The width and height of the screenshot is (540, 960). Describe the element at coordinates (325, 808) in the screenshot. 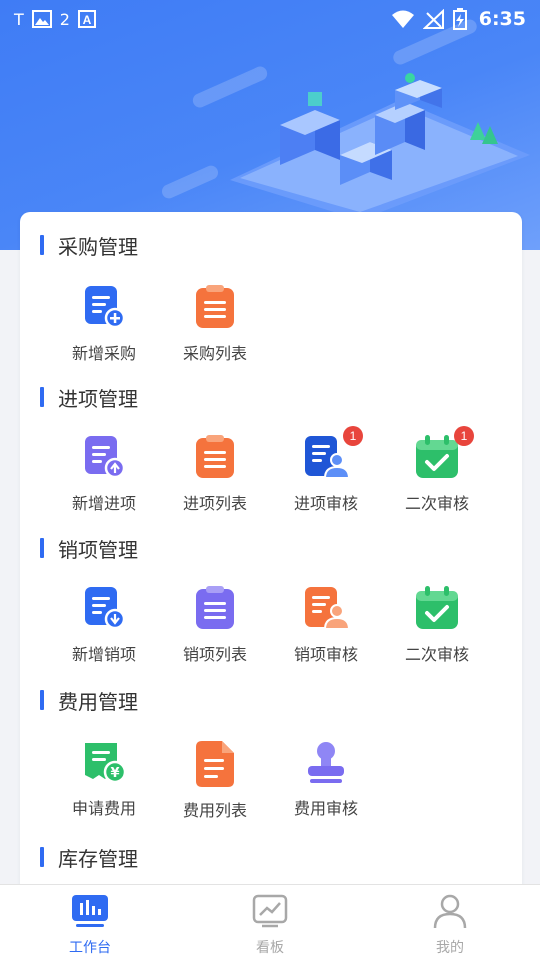

I see `menu-item-label: 费用审核` at that location.